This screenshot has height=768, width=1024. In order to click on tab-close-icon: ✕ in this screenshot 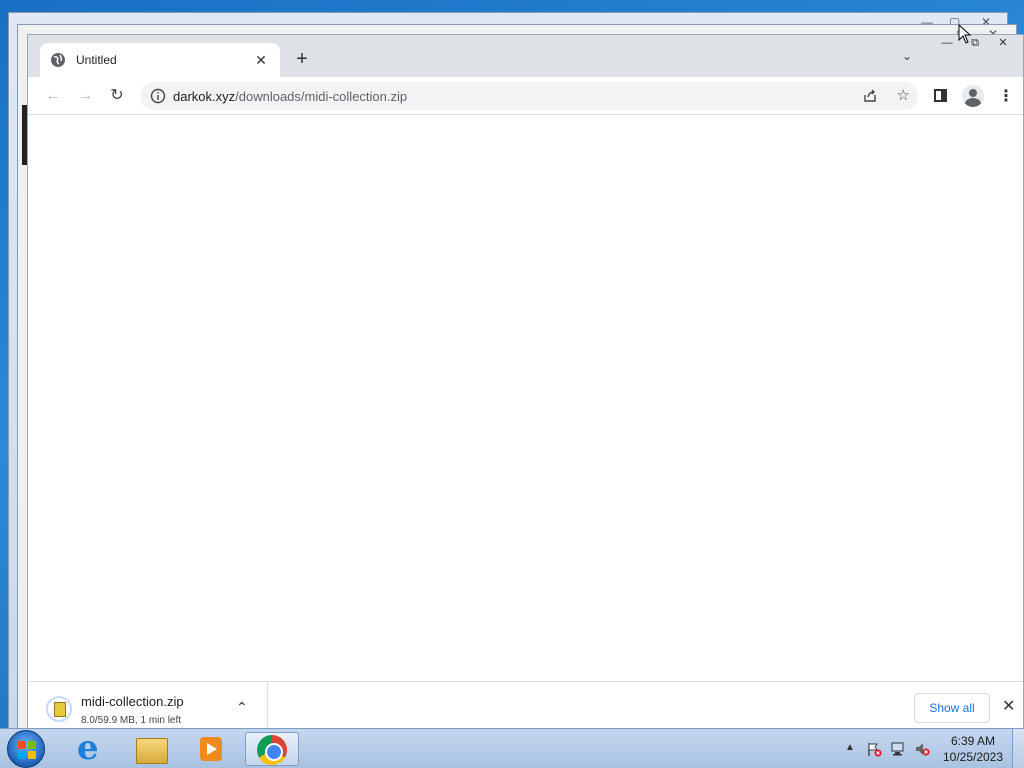, I will do `click(261, 60)`.